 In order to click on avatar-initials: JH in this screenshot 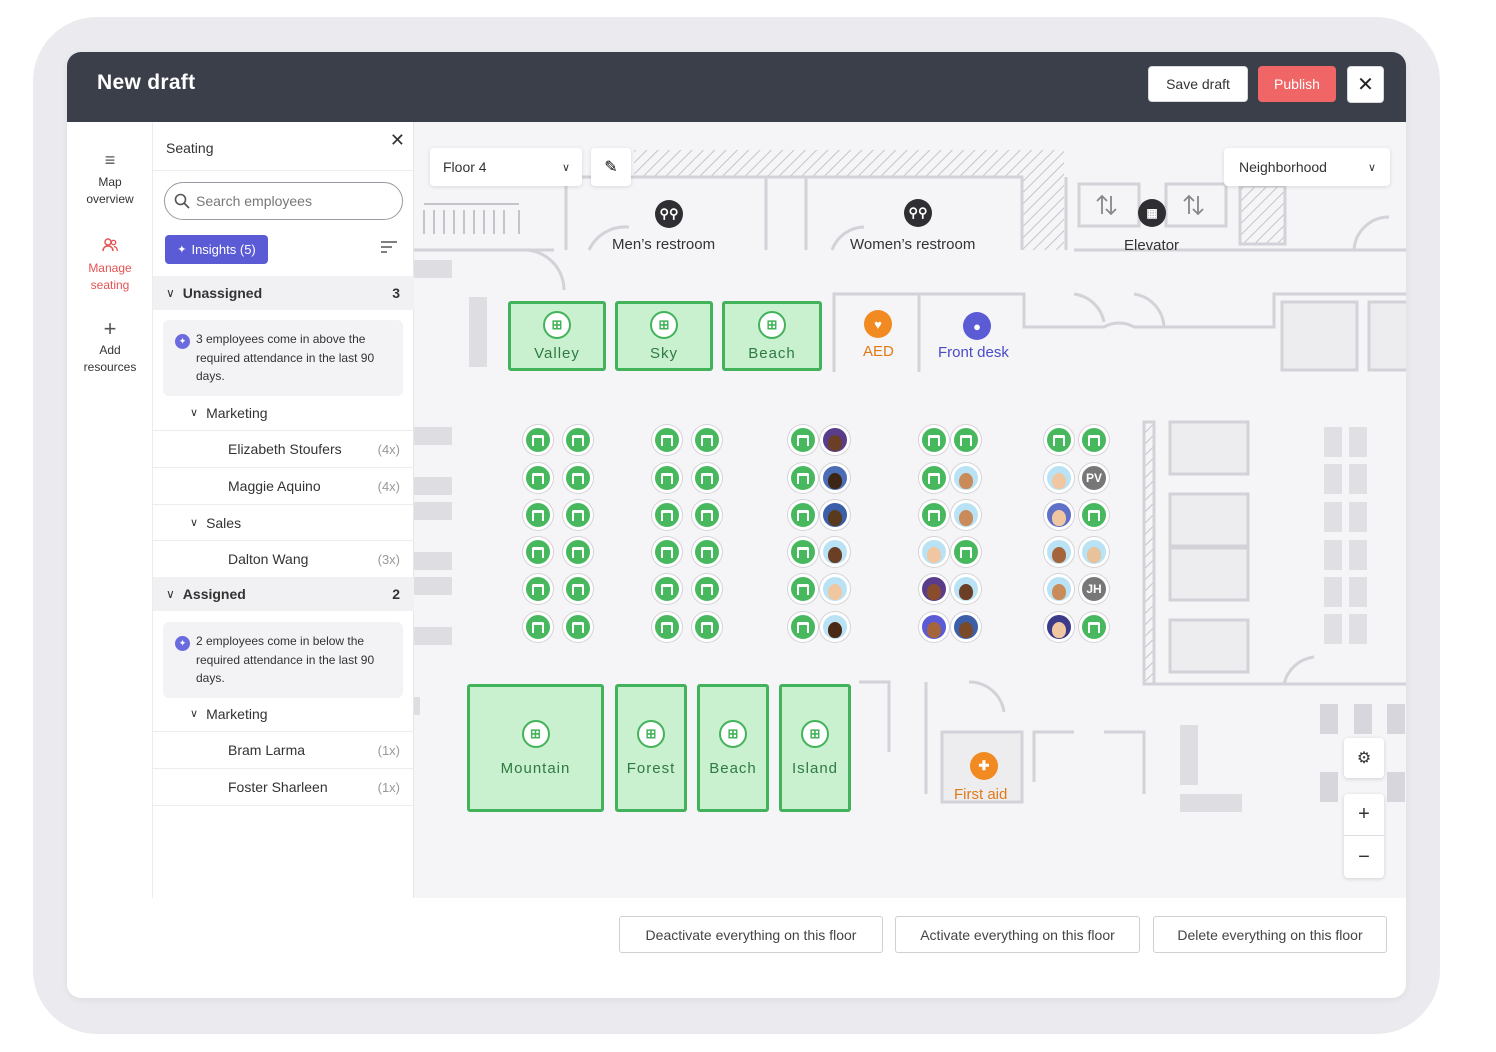, I will do `click(1094, 589)`.